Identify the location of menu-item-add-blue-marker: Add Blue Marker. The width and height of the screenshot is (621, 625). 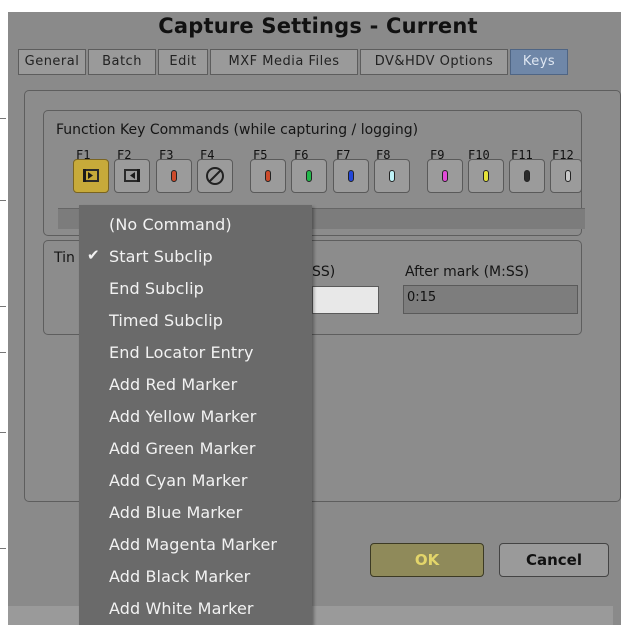
(195, 513).